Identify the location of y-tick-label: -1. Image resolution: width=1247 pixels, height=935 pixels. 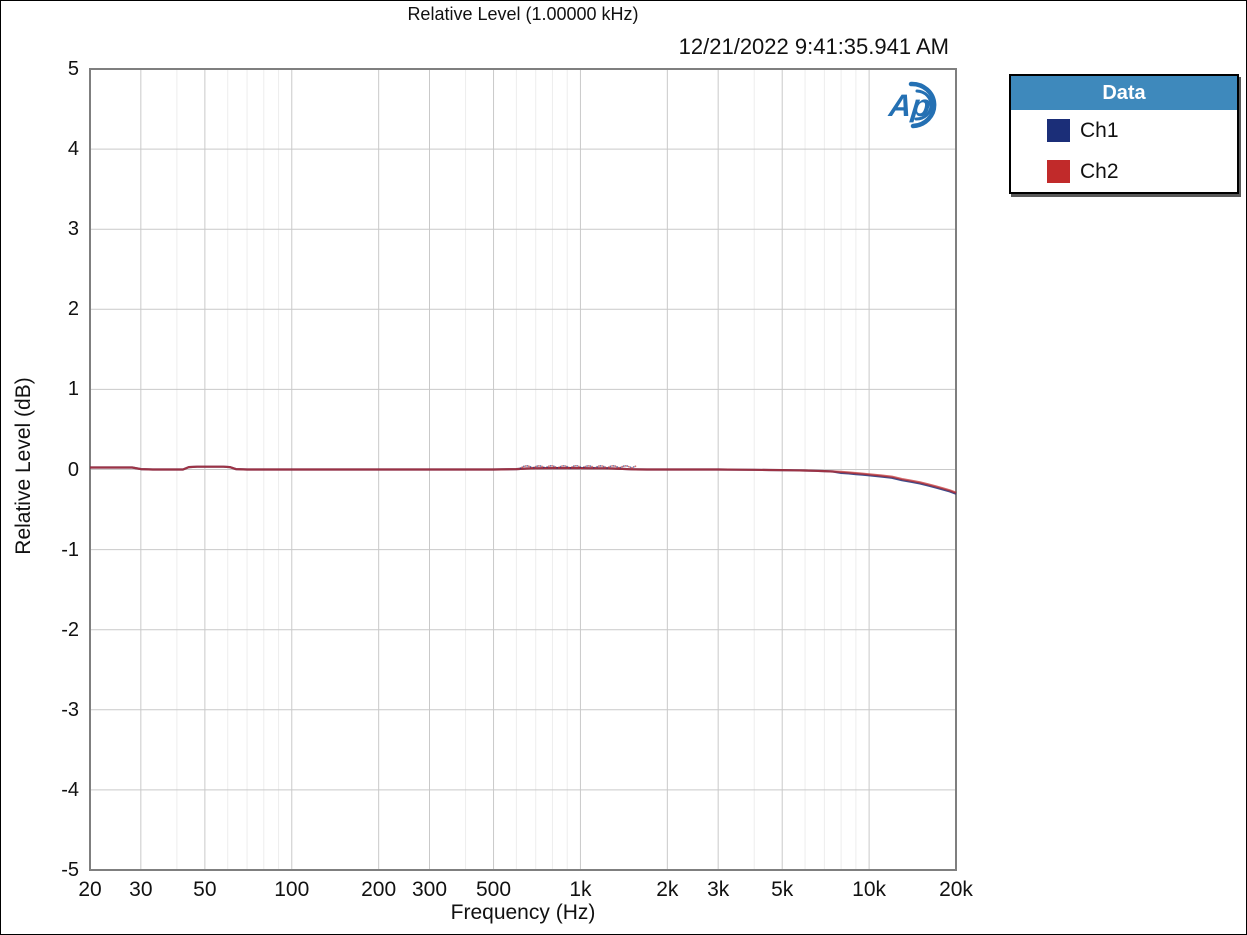
(70, 549).